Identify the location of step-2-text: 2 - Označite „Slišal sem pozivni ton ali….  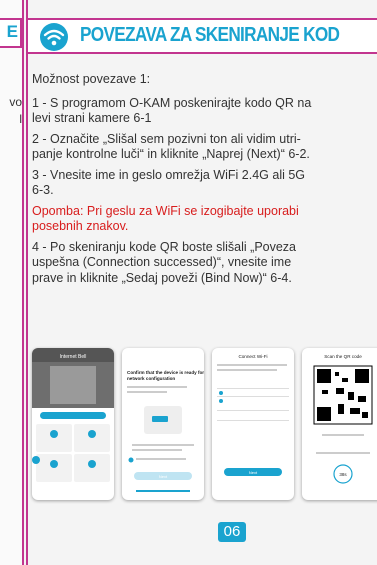
(171, 146).